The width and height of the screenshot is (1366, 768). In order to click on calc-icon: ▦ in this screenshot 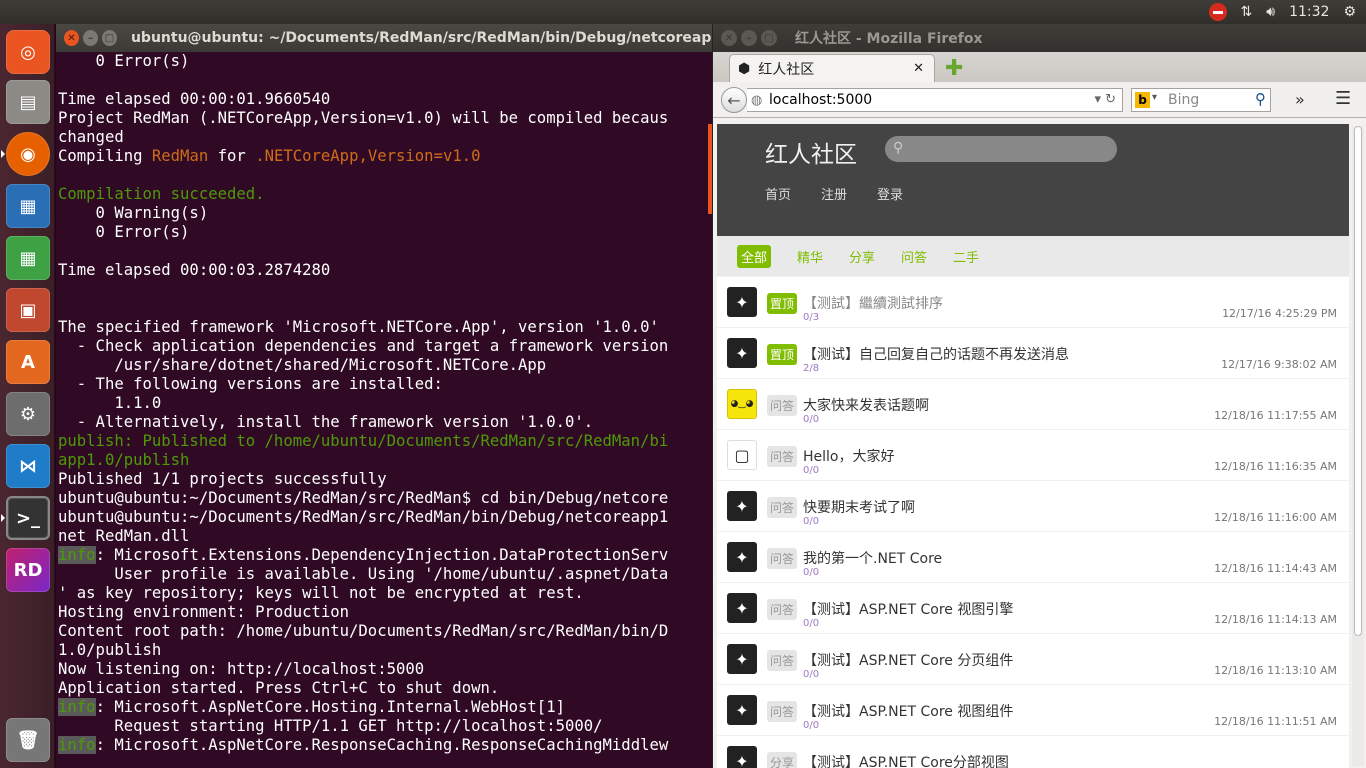, I will do `click(28, 258)`.